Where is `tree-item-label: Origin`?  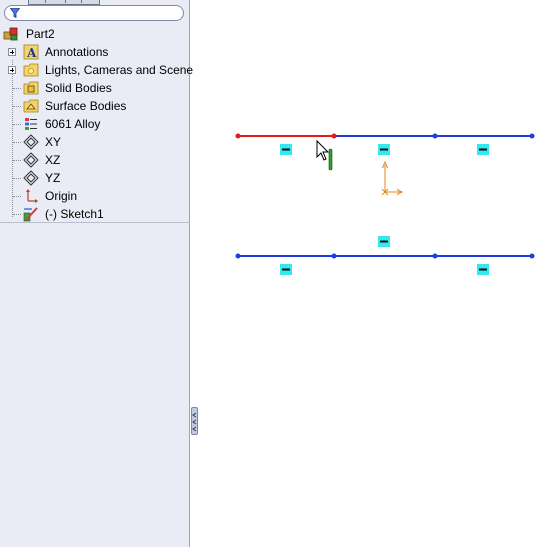
tree-item-label: Origin is located at coordinates (61, 196).